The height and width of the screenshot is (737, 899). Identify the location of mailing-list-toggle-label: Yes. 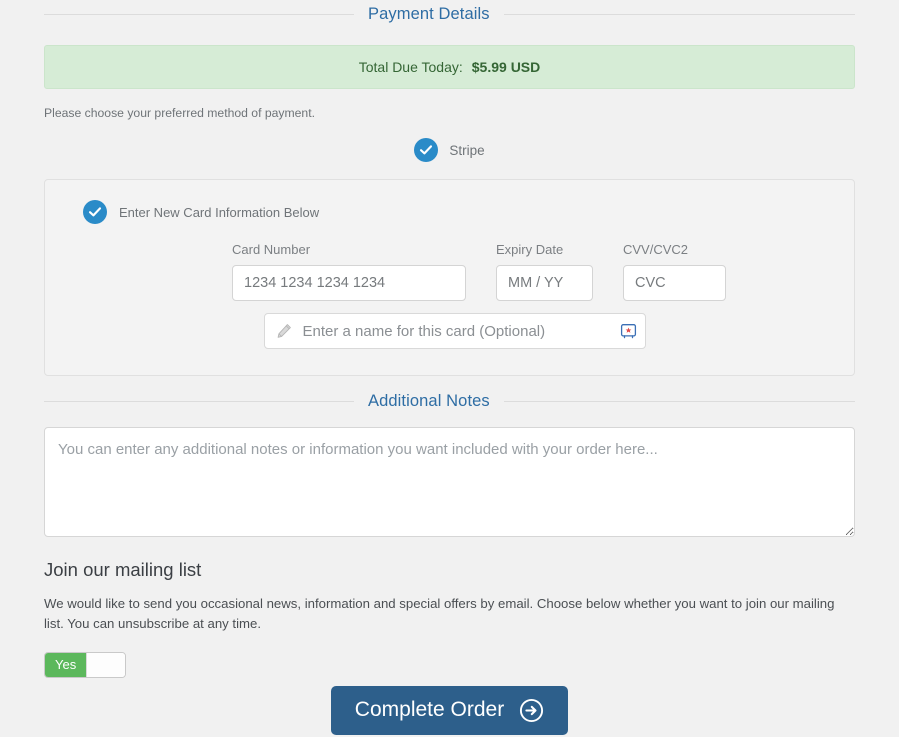
(66, 664).